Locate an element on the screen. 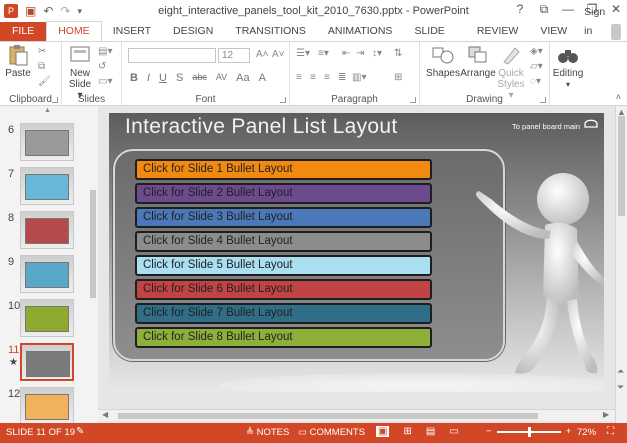  decrease-indent-icon: ⇤ is located at coordinates (346, 53).